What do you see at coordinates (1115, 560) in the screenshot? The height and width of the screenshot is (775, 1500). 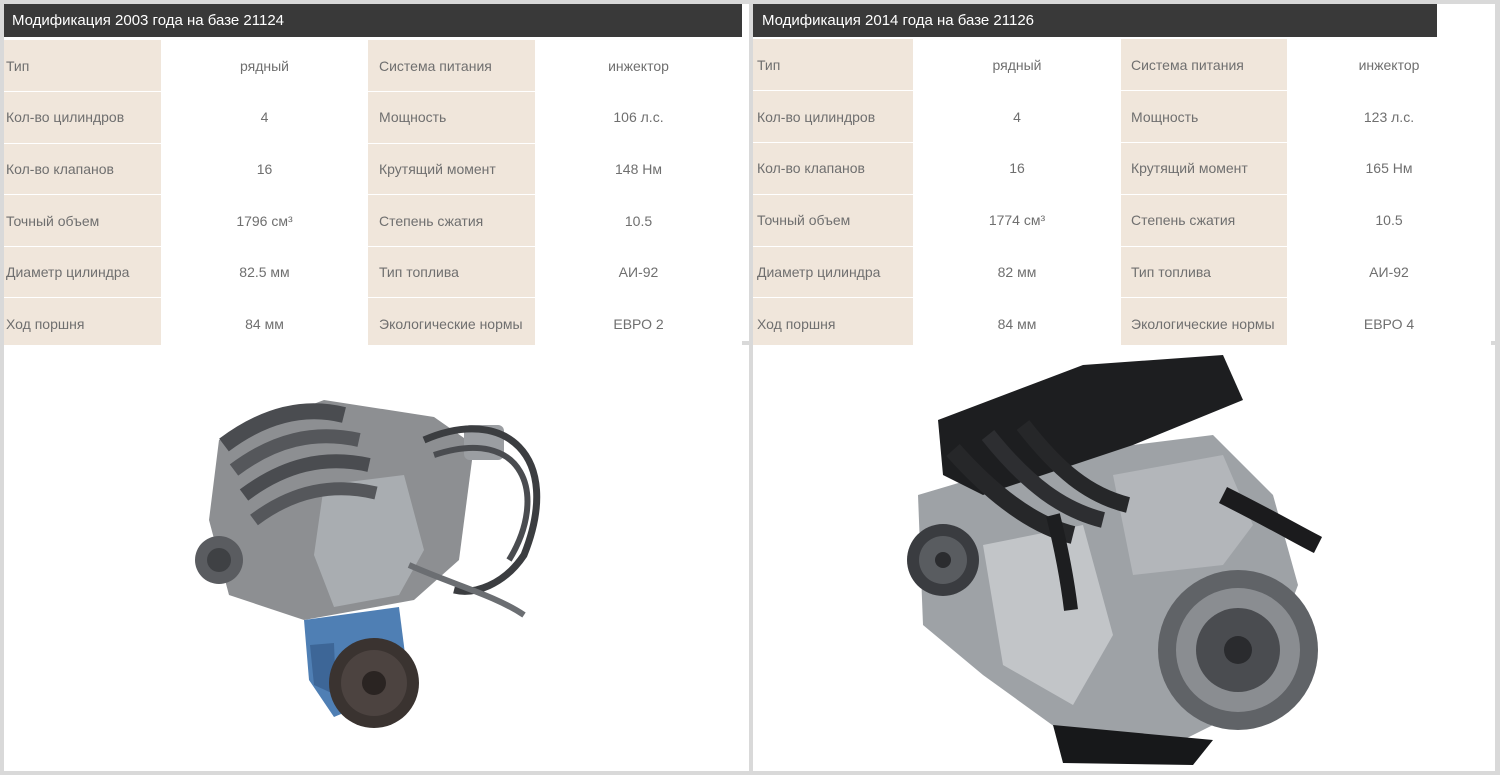 I see `engine-21126-photo-icon` at bounding box center [1115, 560].